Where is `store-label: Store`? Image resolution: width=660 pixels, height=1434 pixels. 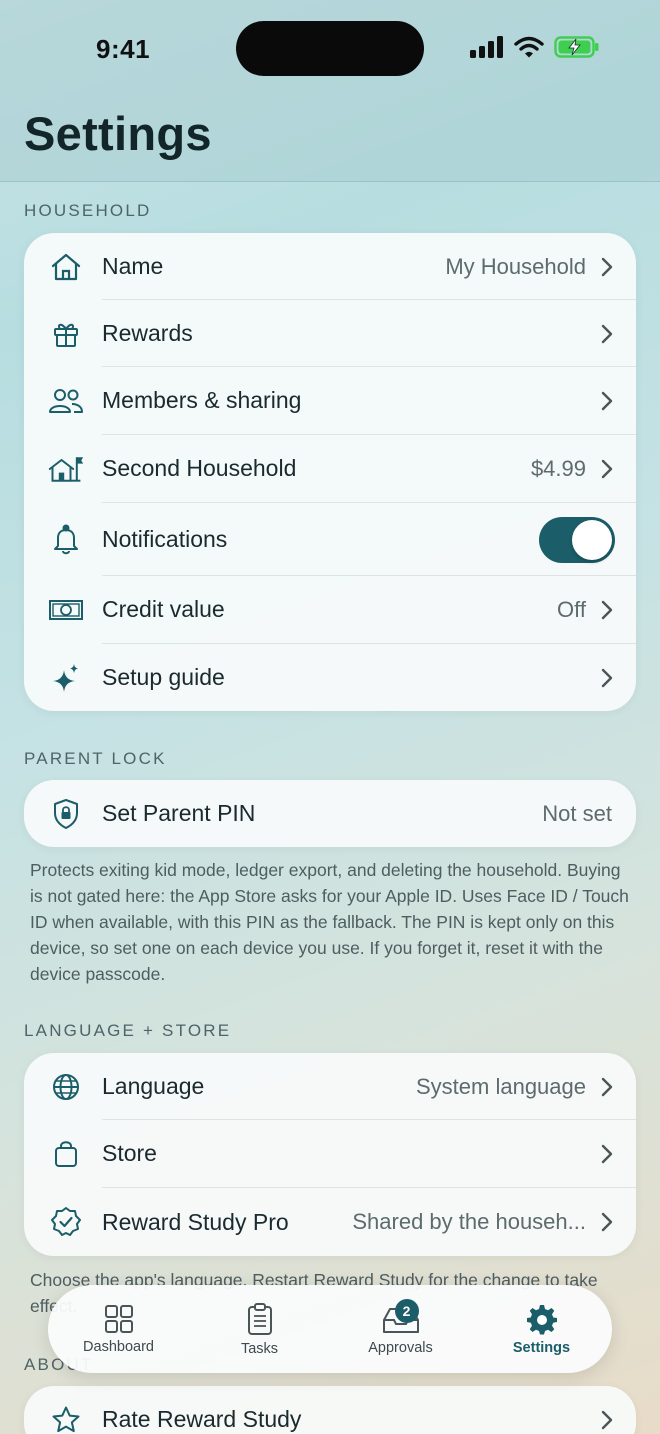 store-label: Store is located at coordinates (129, 1153).